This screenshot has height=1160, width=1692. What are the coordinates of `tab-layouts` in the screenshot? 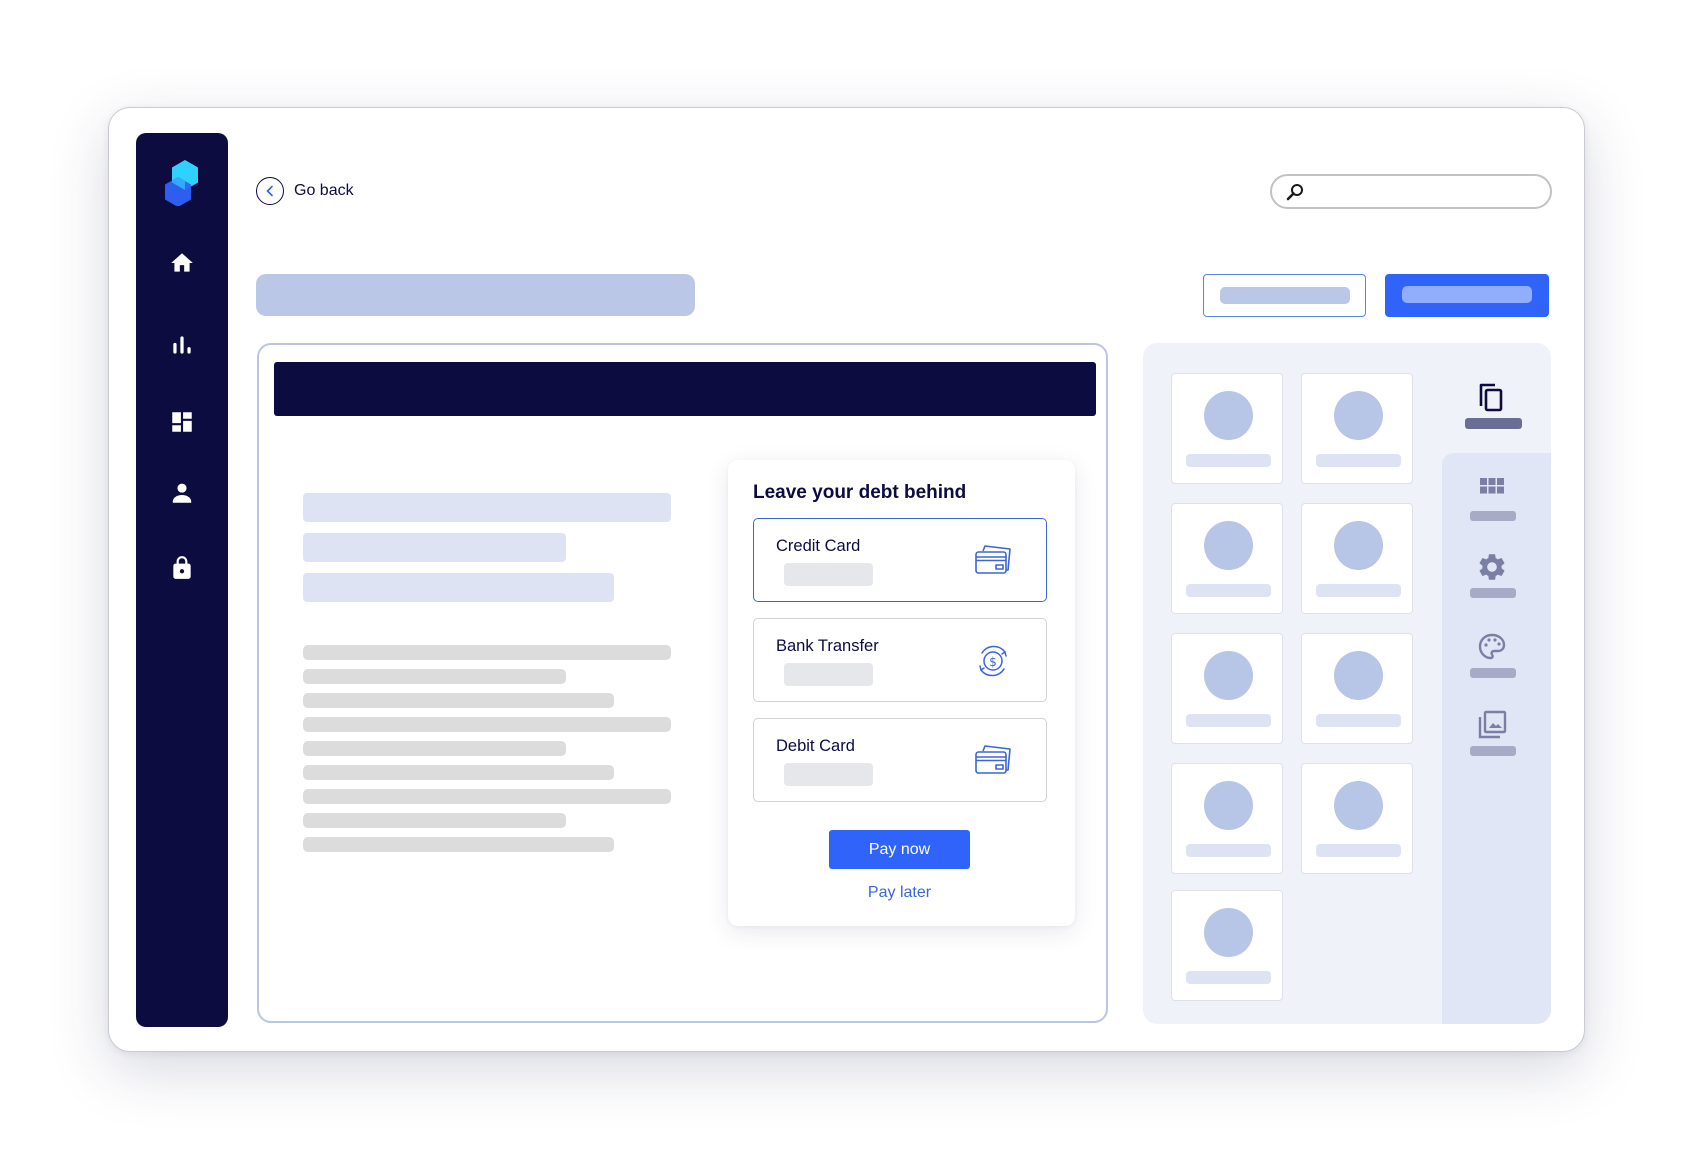 It's located at (1492, 505).